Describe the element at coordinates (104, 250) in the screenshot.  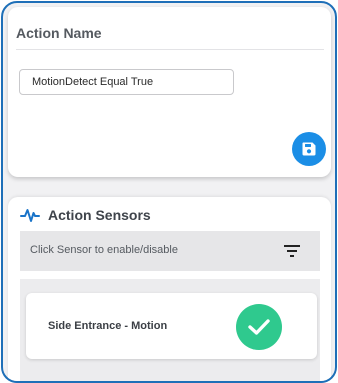
I see `filter-hint-text: Click Sensor to enable/disable` at that location.